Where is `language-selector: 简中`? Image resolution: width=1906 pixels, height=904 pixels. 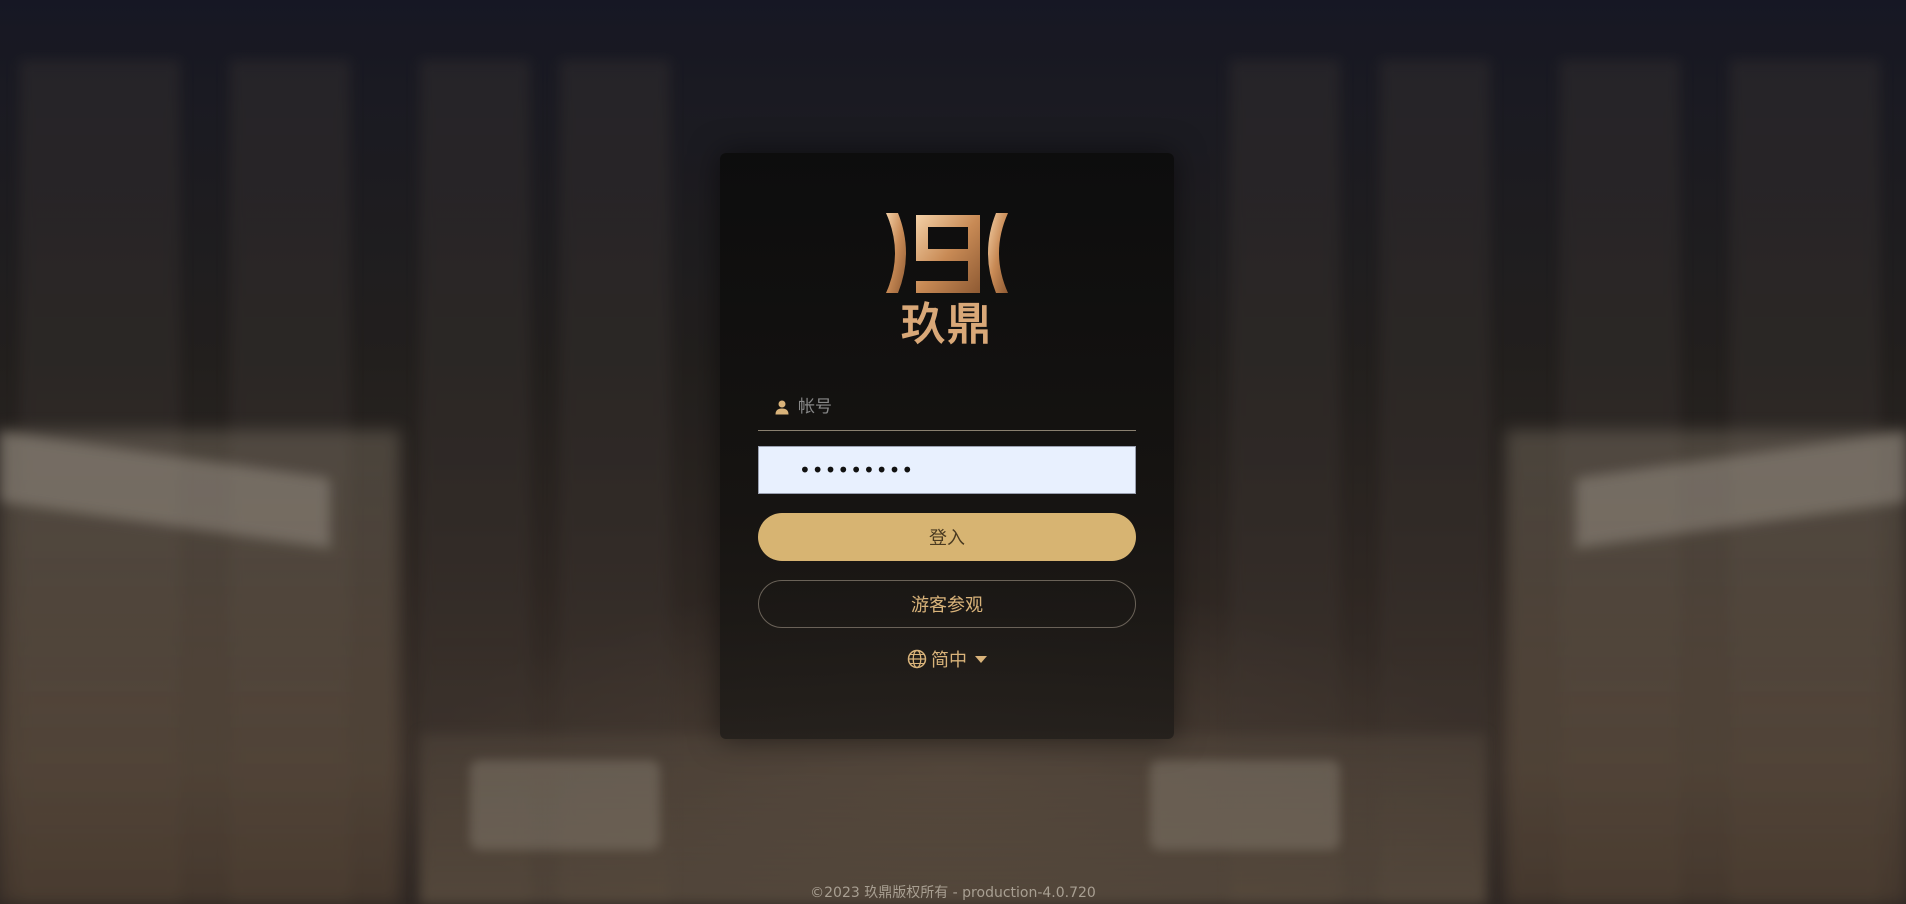 language-selector: 简中 is located at coordinates (947, 659).